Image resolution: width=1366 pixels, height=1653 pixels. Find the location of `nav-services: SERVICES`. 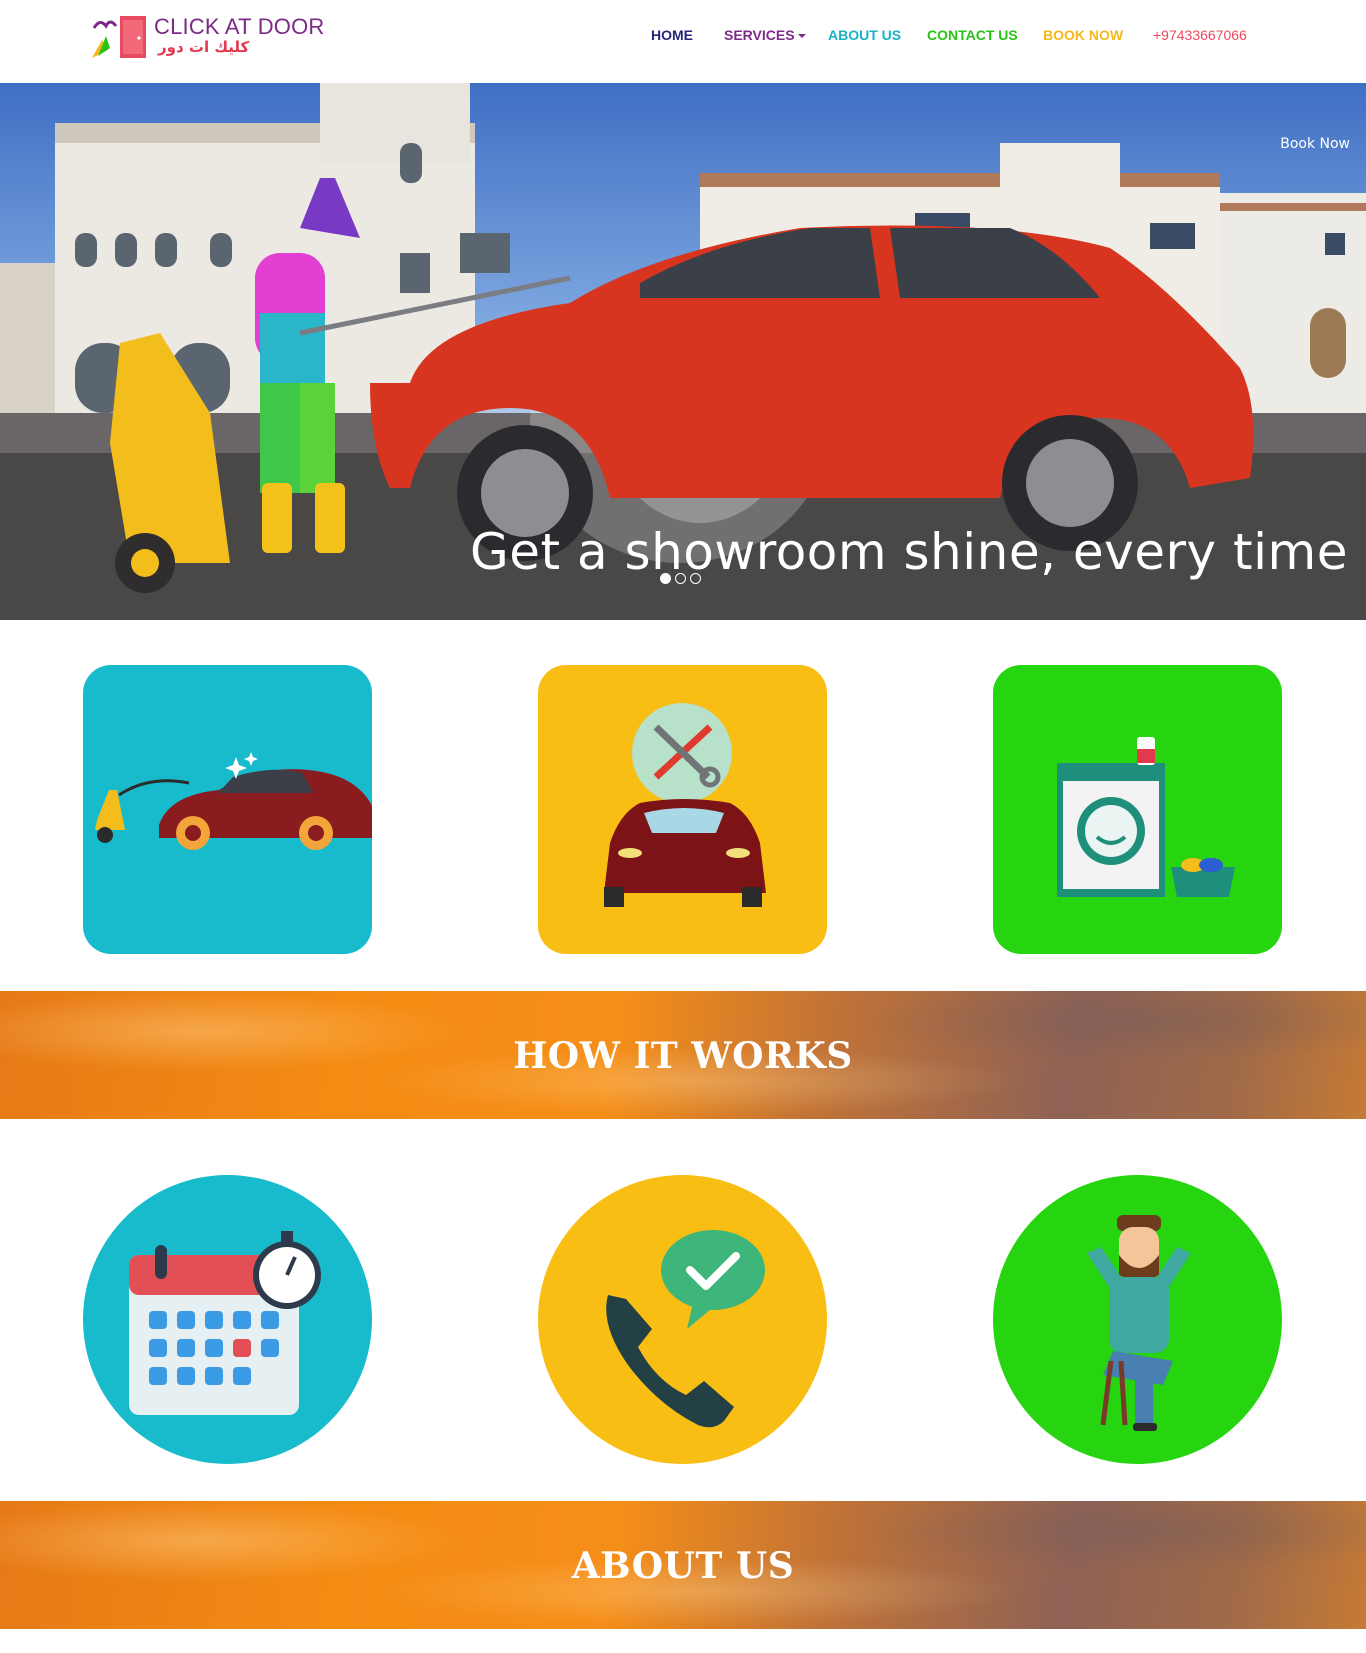

nav-services: SERVICES is located at coordinates (765, 35).